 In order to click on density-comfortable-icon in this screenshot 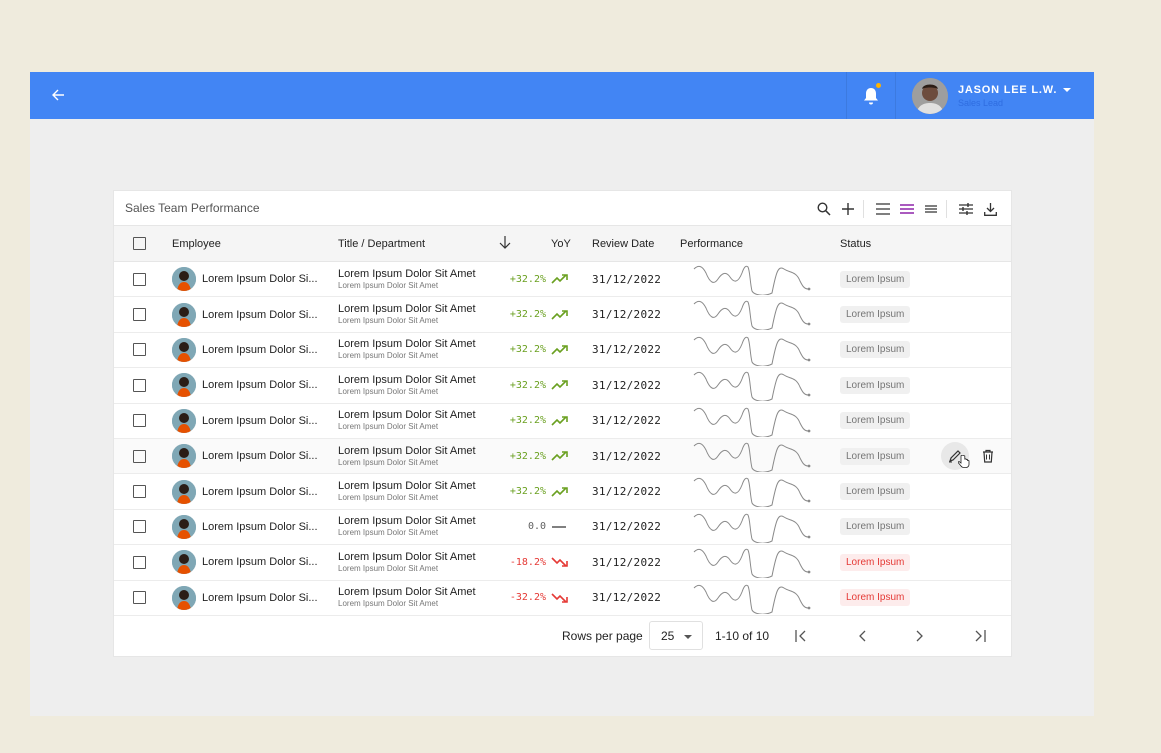, I will do `click(883, 209)`.